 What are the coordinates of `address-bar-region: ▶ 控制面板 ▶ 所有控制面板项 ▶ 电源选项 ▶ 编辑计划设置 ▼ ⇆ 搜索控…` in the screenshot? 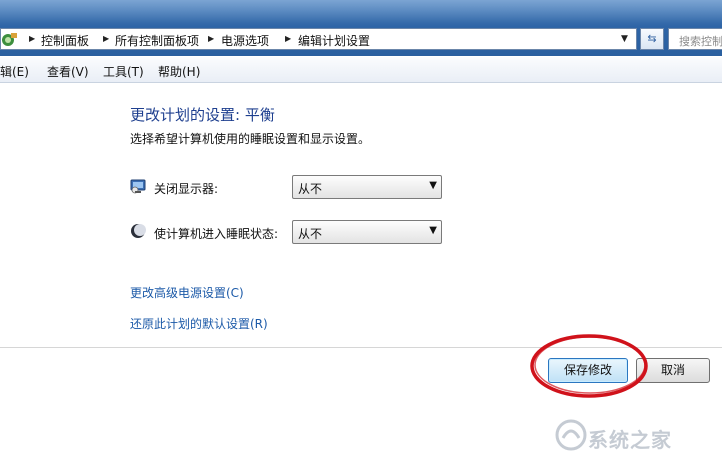 It's located at (361, 28).